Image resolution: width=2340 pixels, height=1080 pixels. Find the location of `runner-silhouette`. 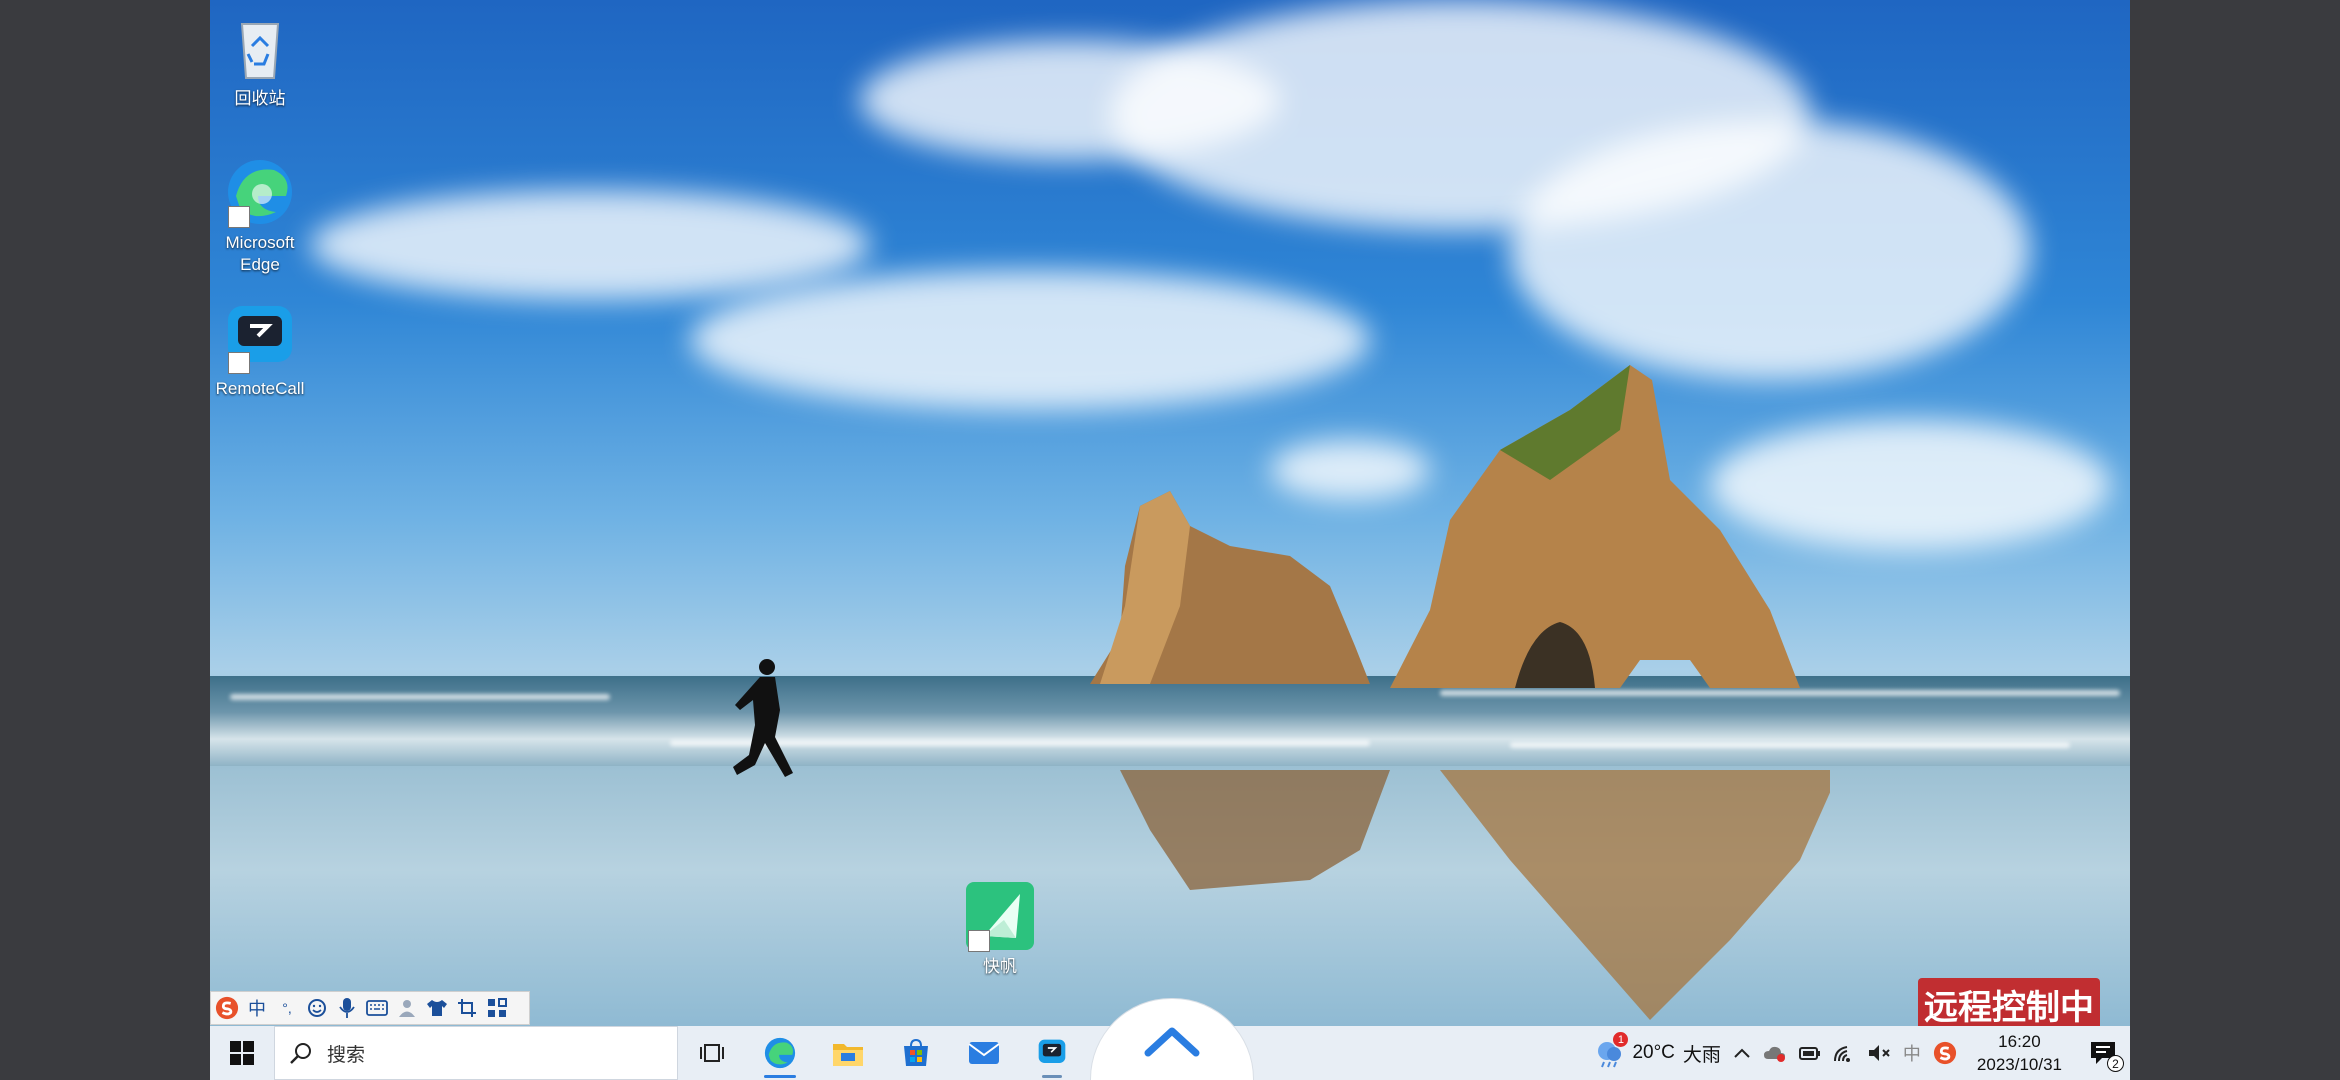

runner-silhouette is located at coordinates (763, 718).